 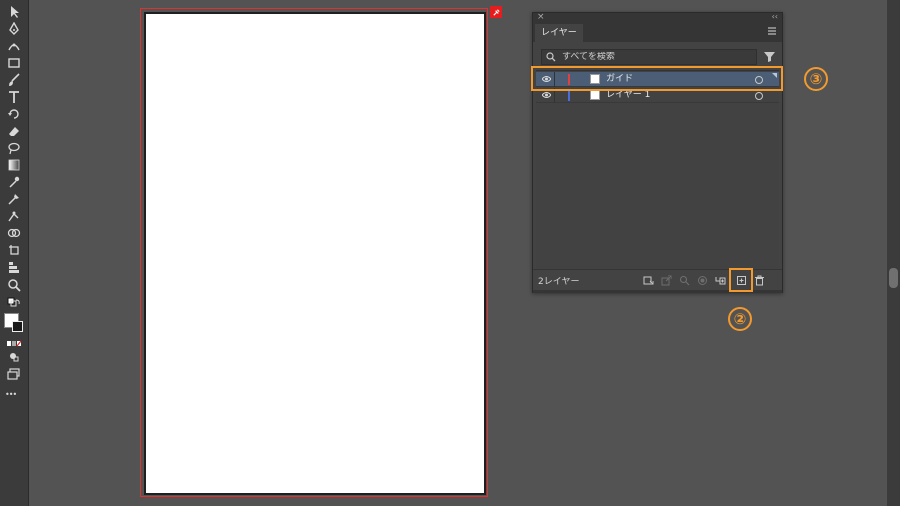 I want to click on annotation-number-2: ②, so click(x=740, y=319).